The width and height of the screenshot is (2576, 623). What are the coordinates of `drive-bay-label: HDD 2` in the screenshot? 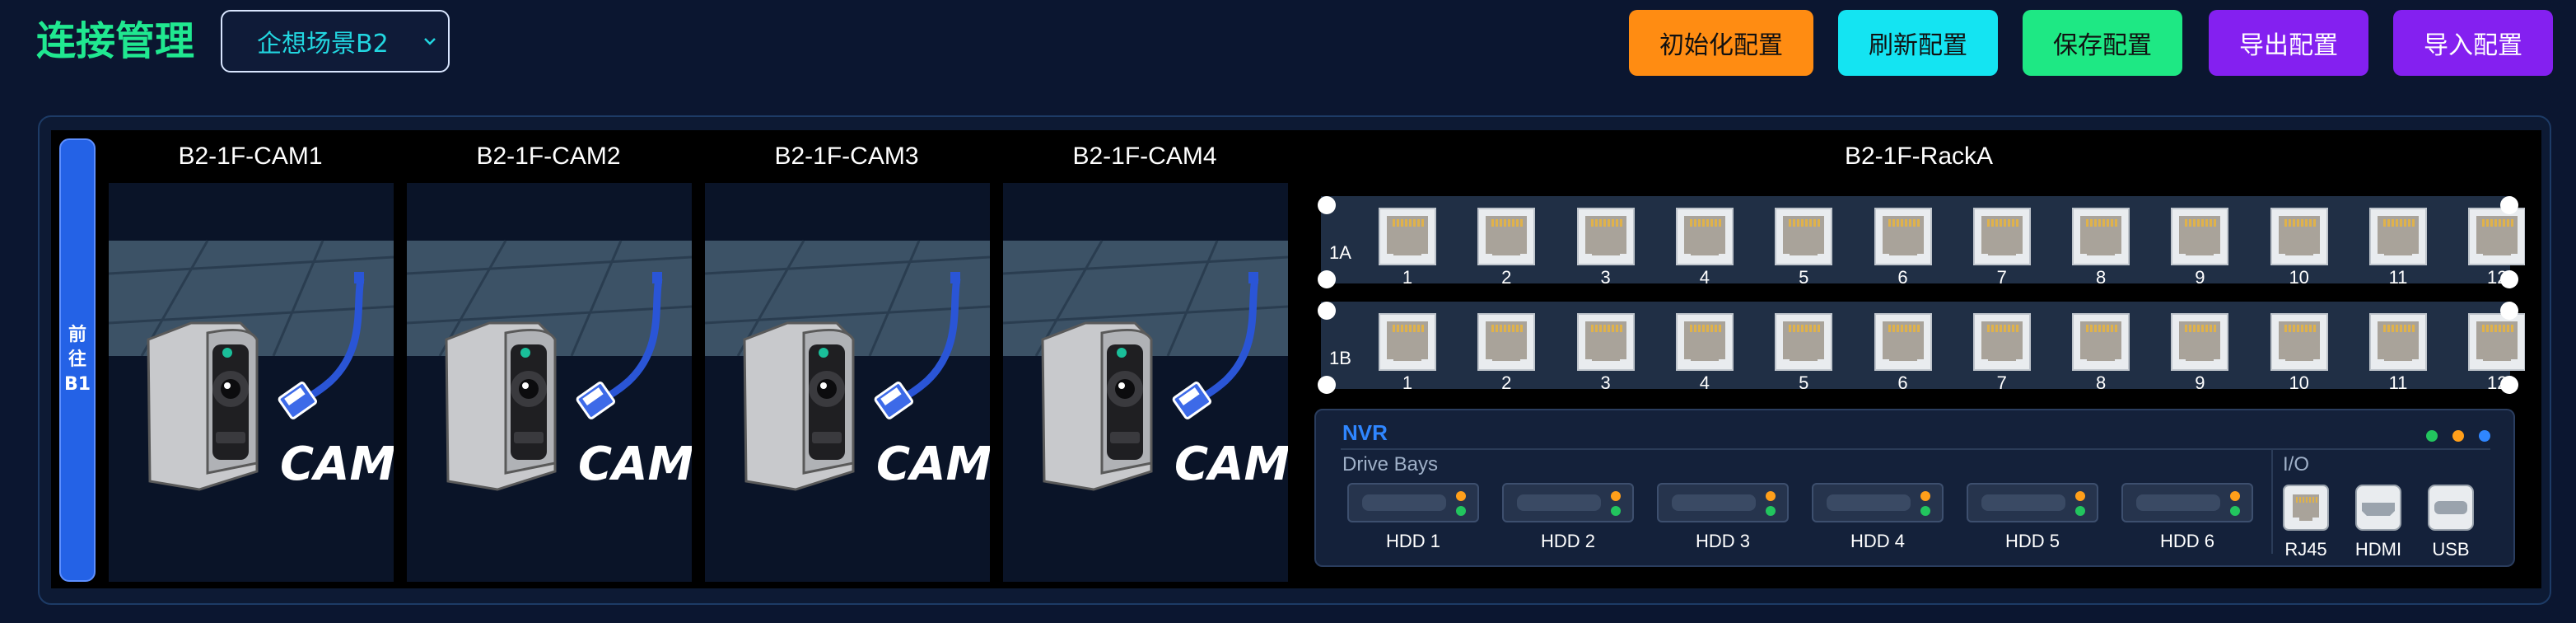 It's located at (1567, 541).